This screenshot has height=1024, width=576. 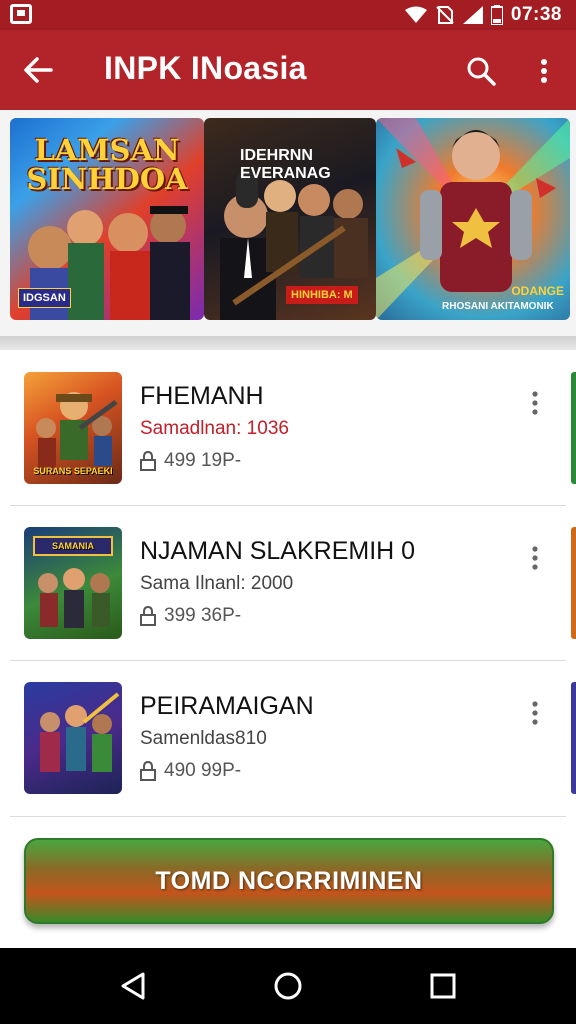 I want to click on banner-card: RHOSANI AKITAMONIK ODANGE, so click(x=473, y=219).